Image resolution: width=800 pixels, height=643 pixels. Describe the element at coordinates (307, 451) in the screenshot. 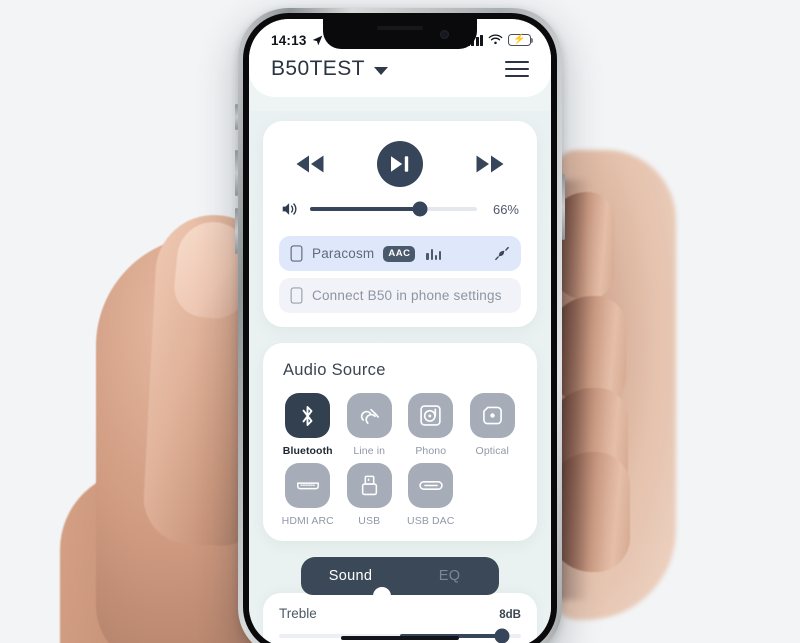

I see `source-label: Bluetooth` at that location.